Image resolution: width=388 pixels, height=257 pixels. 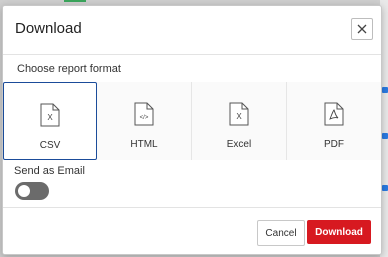 I want to click on excel-file-glyph: X, so click(x=239, y=116).